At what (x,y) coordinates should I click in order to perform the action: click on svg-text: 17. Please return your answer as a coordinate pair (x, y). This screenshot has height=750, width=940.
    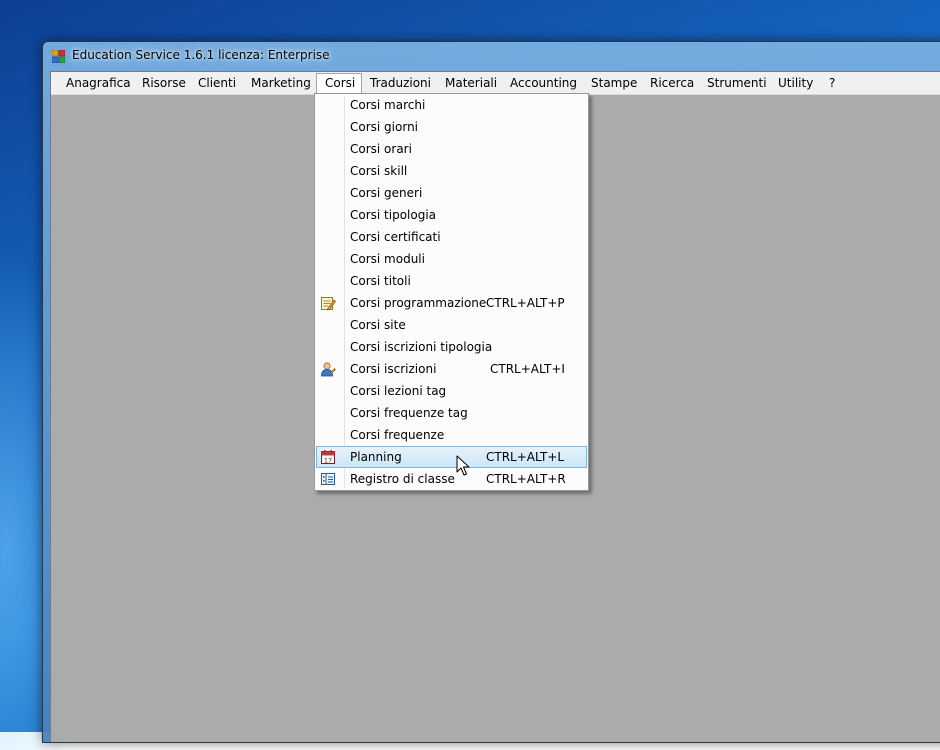
    Looking at the image, I should click on (328, 461).